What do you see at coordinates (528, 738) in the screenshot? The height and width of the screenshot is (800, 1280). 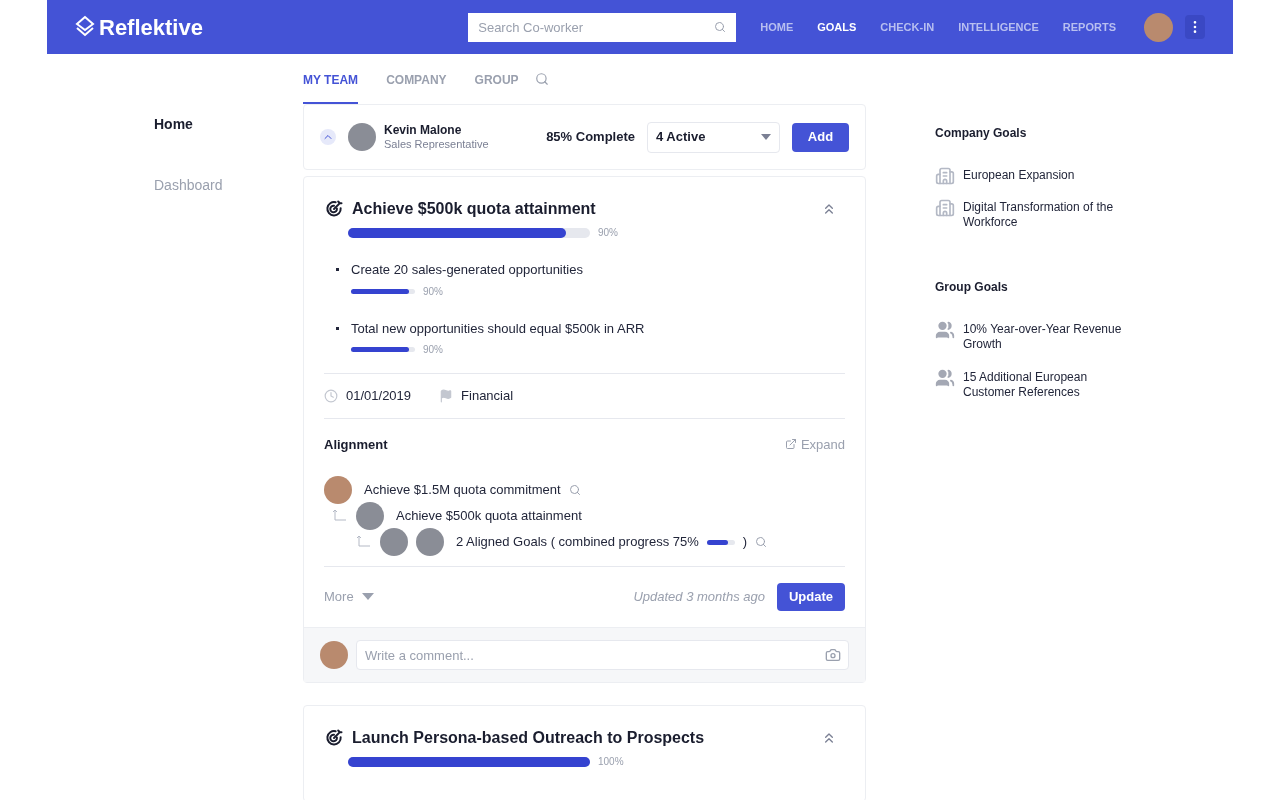 I see `goal-title: Launch Persona-based Outreach to Prospects` at bounding box center [528, 738].